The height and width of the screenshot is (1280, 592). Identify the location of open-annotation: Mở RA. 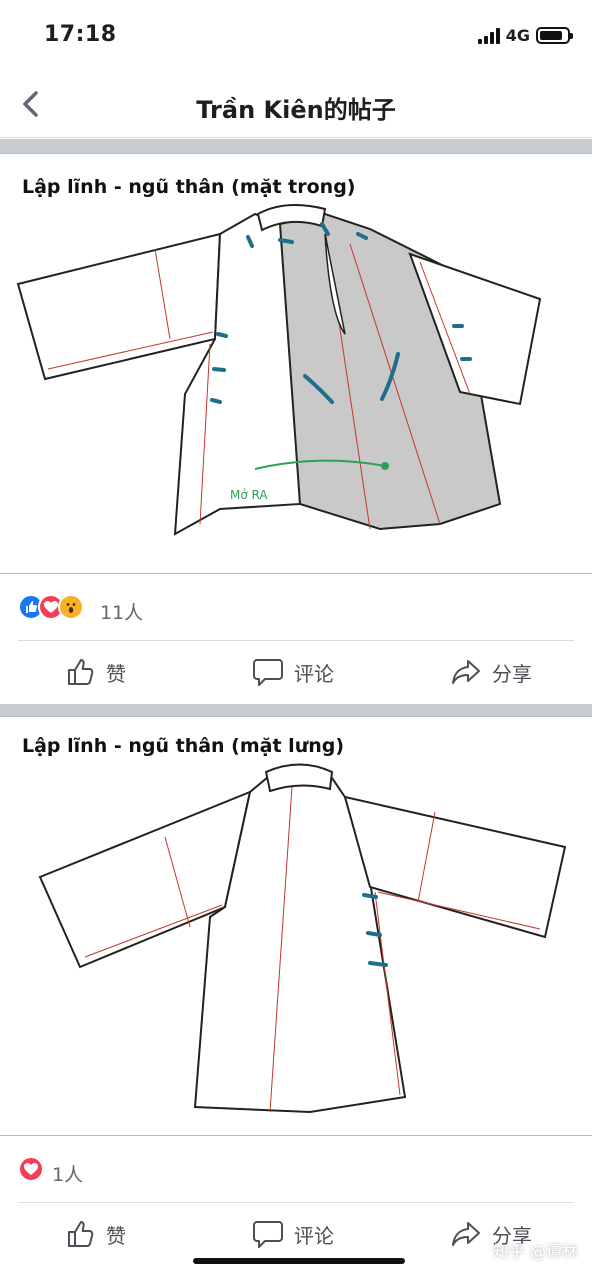
(249, 495).